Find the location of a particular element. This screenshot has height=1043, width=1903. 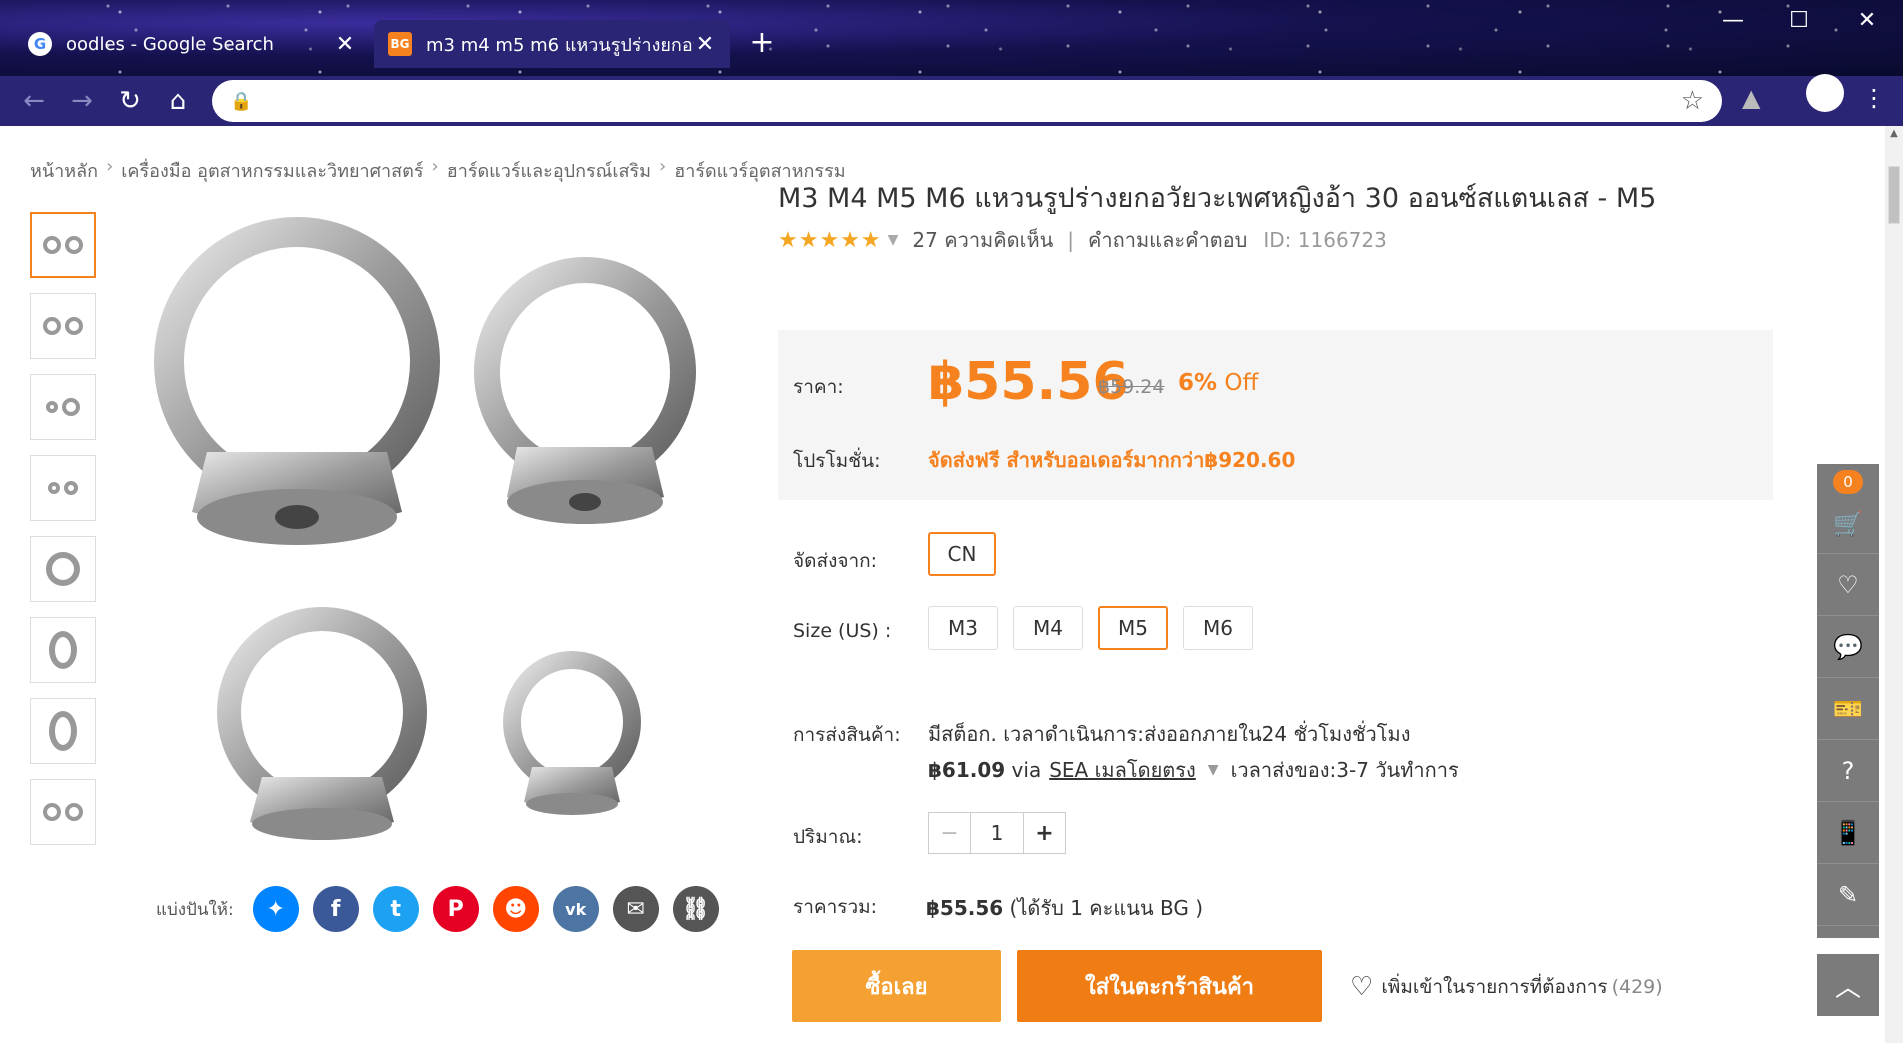

thumbnail-list is located at coordinates (64, 536).